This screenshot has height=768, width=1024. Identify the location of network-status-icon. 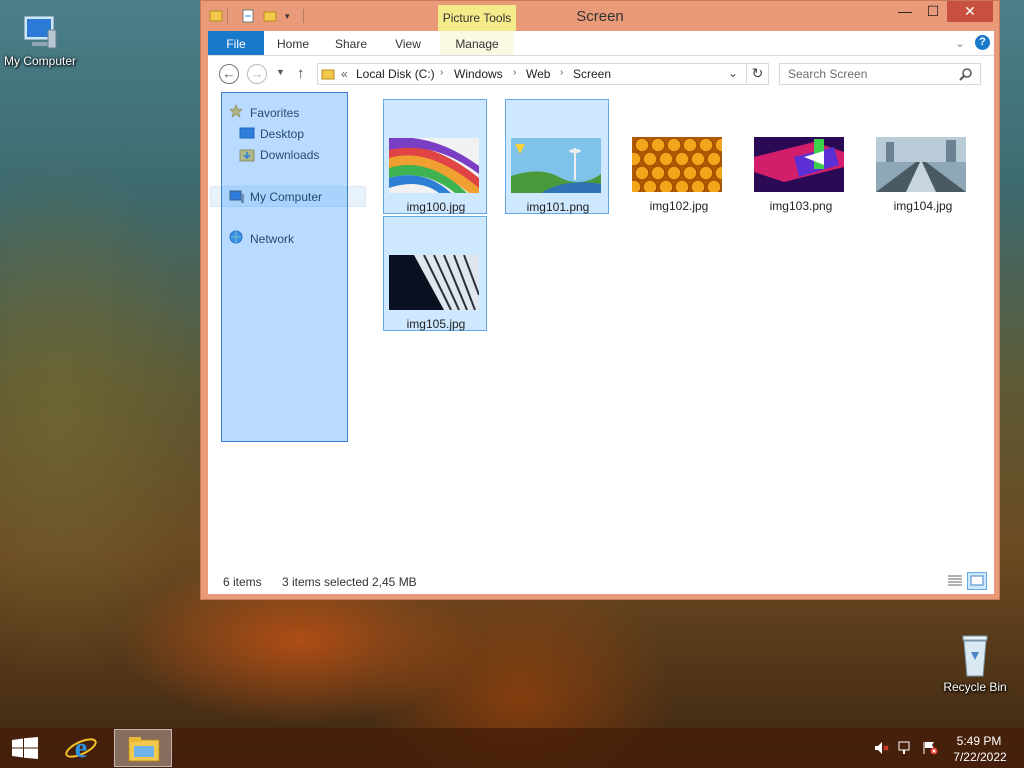
(906, 748).